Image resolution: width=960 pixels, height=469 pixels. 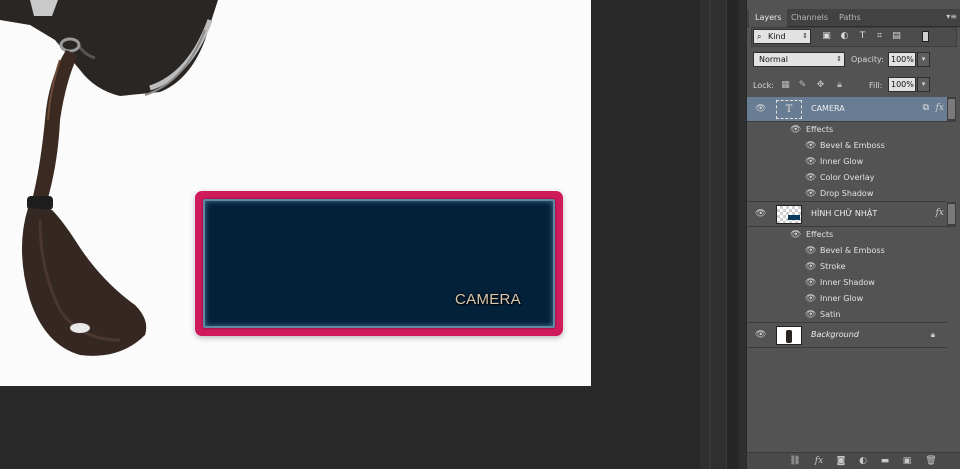 I want to click on tab-layers: Layers, so click(x=768, y=18).